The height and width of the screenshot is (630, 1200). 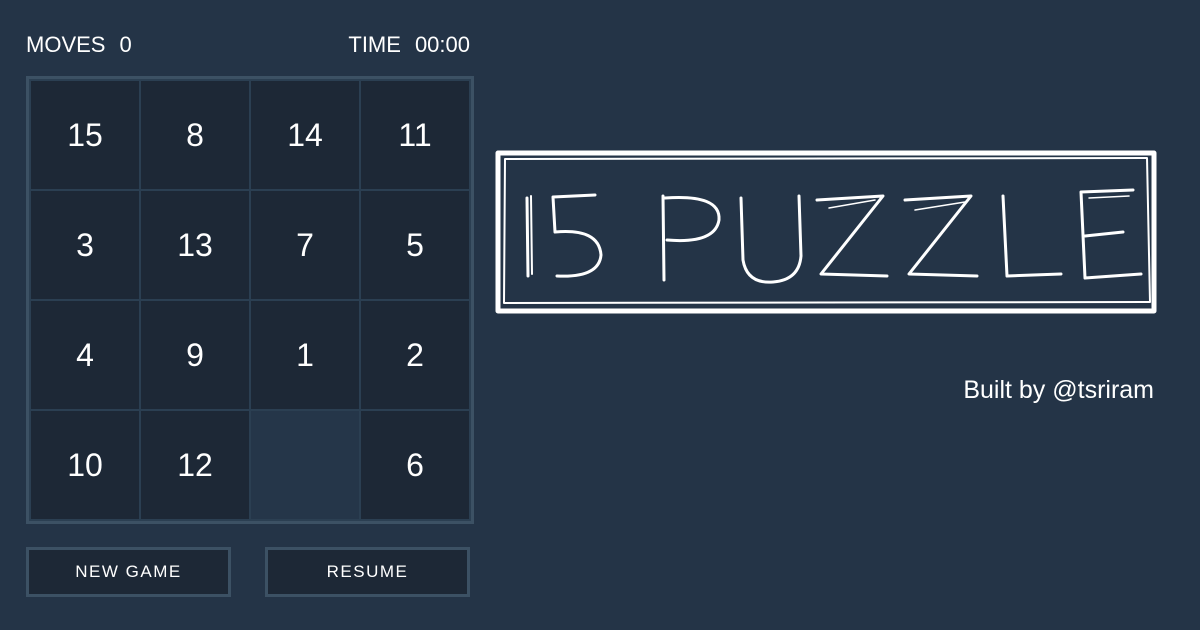 What do you see at coordinates (85, 465) in the screenshot?
I see `tile: 10` at bounding box center [85, 465].